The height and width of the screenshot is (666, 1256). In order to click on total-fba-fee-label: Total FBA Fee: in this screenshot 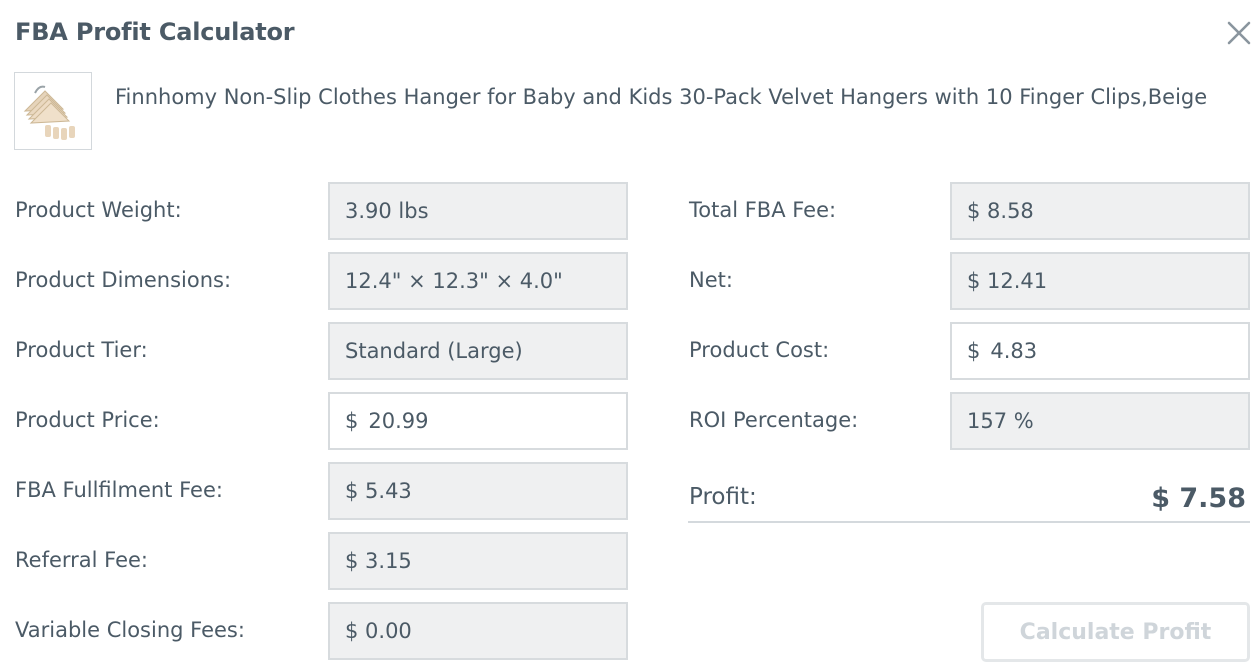, I will do `click(763, 210)`.